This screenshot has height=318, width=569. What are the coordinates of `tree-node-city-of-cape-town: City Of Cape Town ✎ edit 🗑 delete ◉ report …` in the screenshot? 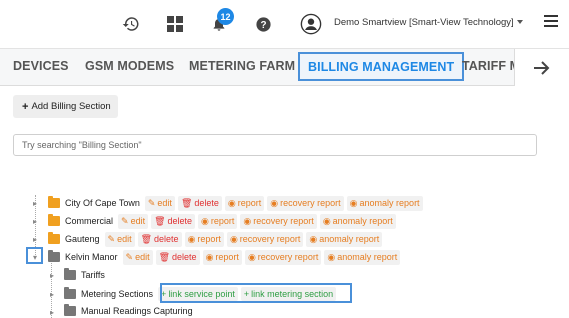 It's located at (237, 203).